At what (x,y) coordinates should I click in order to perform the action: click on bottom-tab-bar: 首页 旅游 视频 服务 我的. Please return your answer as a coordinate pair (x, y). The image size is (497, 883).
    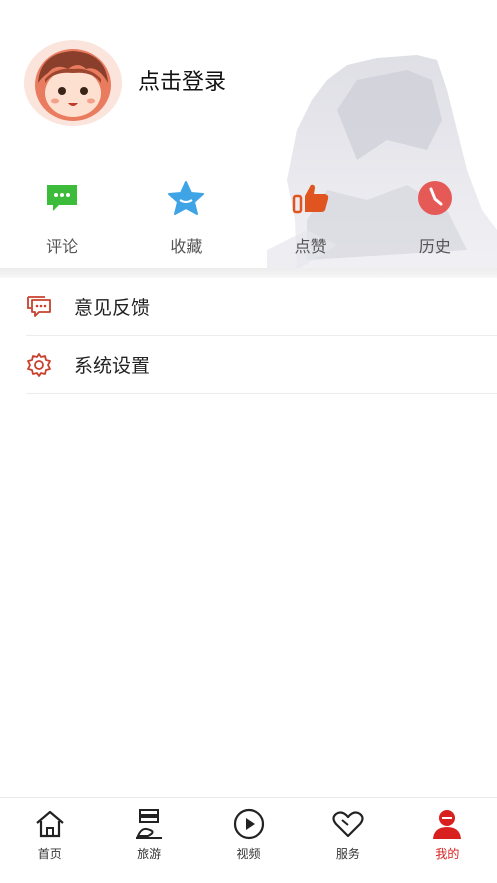
    Looking at the image, I should click on (248, 840).